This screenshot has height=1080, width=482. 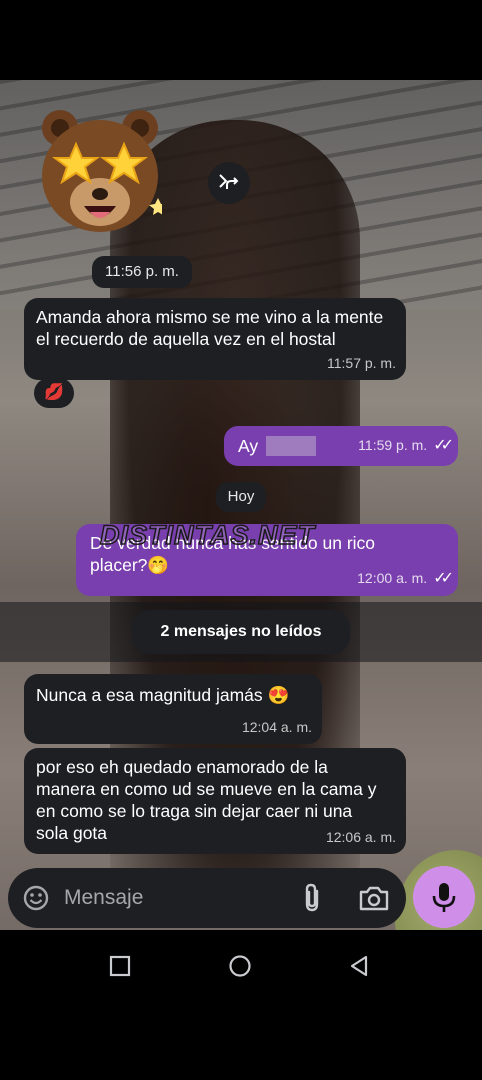 I want to click on bear-star-eyes-sticker, so click(x=100, y=168).